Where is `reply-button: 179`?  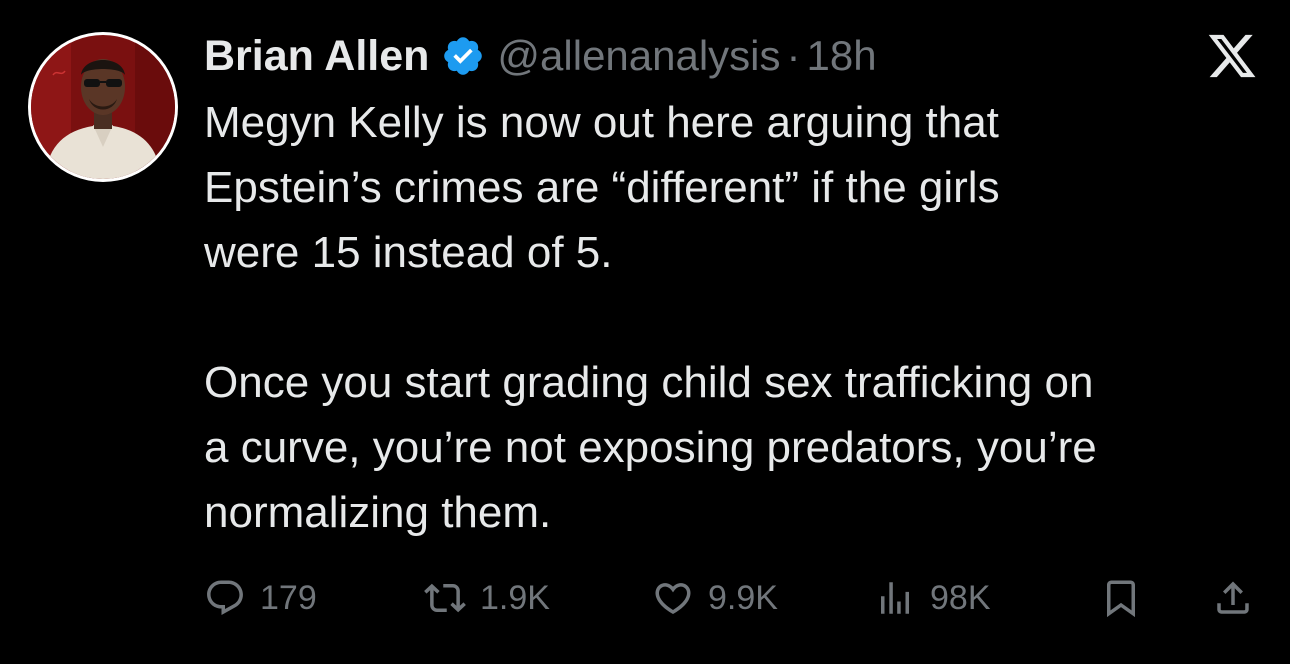
reply-button: 179 is located at coordinates (260, 598).